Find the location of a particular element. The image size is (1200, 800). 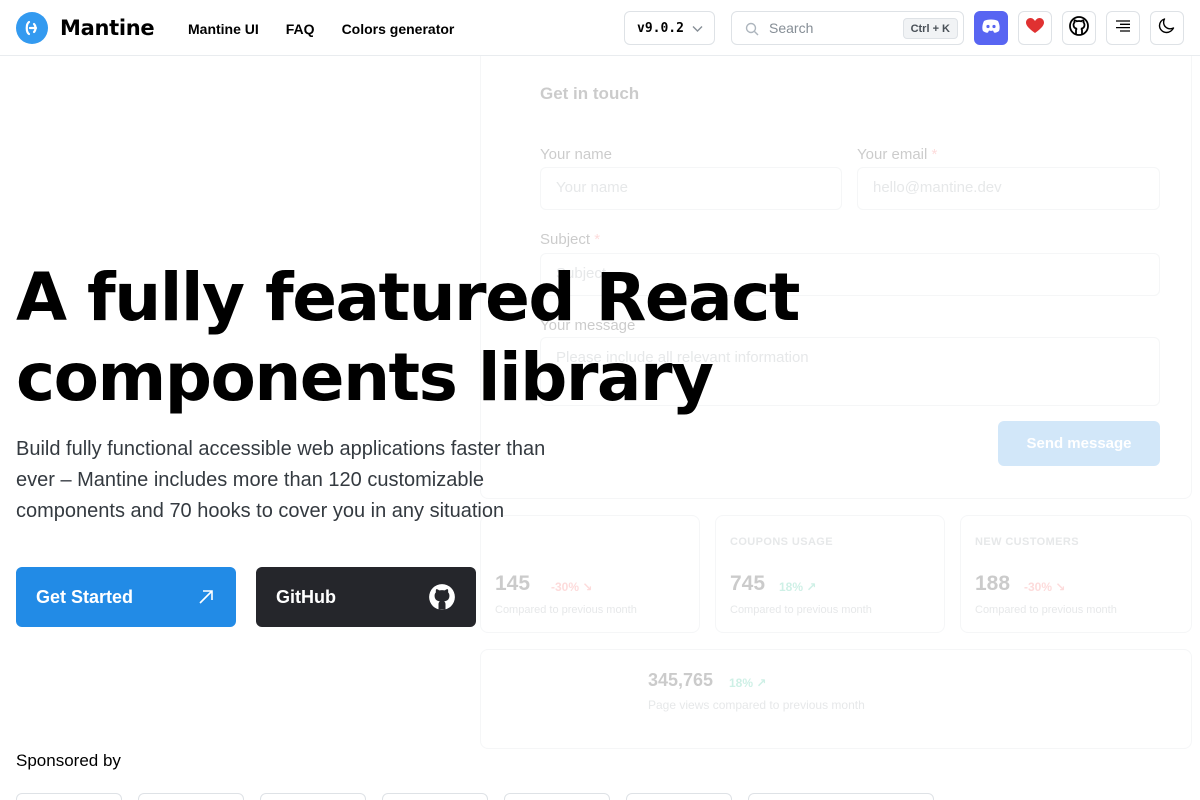

version-select: v9.0.2 is located at coordinates (669, 28).